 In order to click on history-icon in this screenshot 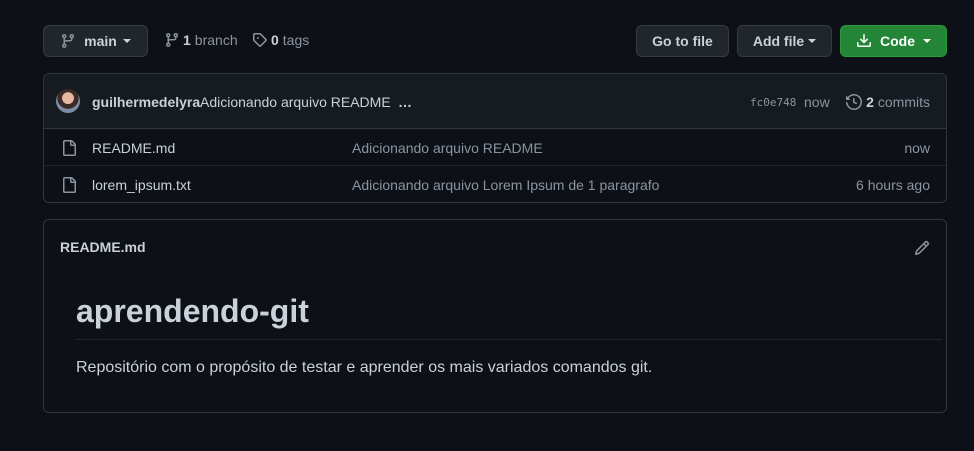, I will do `click(854, 102)`.